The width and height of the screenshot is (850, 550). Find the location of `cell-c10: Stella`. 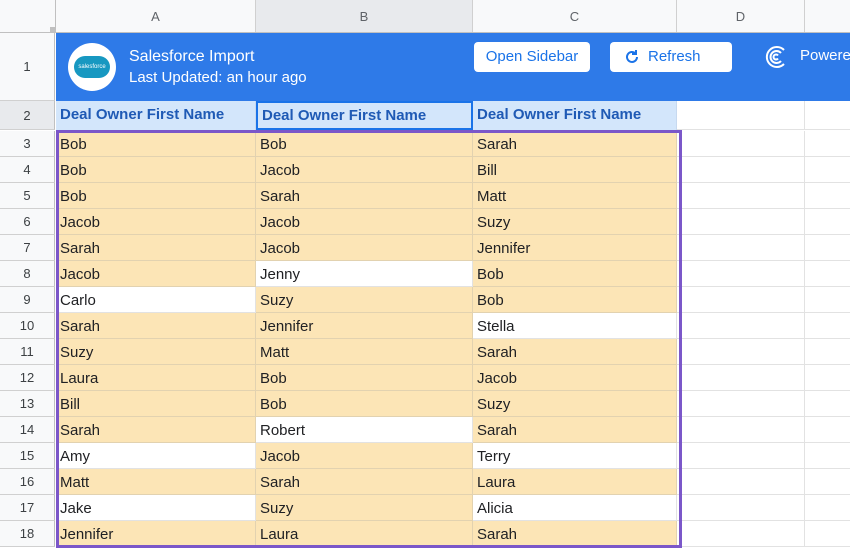

cell-c10: Stella is located at coordinates (575, 326).